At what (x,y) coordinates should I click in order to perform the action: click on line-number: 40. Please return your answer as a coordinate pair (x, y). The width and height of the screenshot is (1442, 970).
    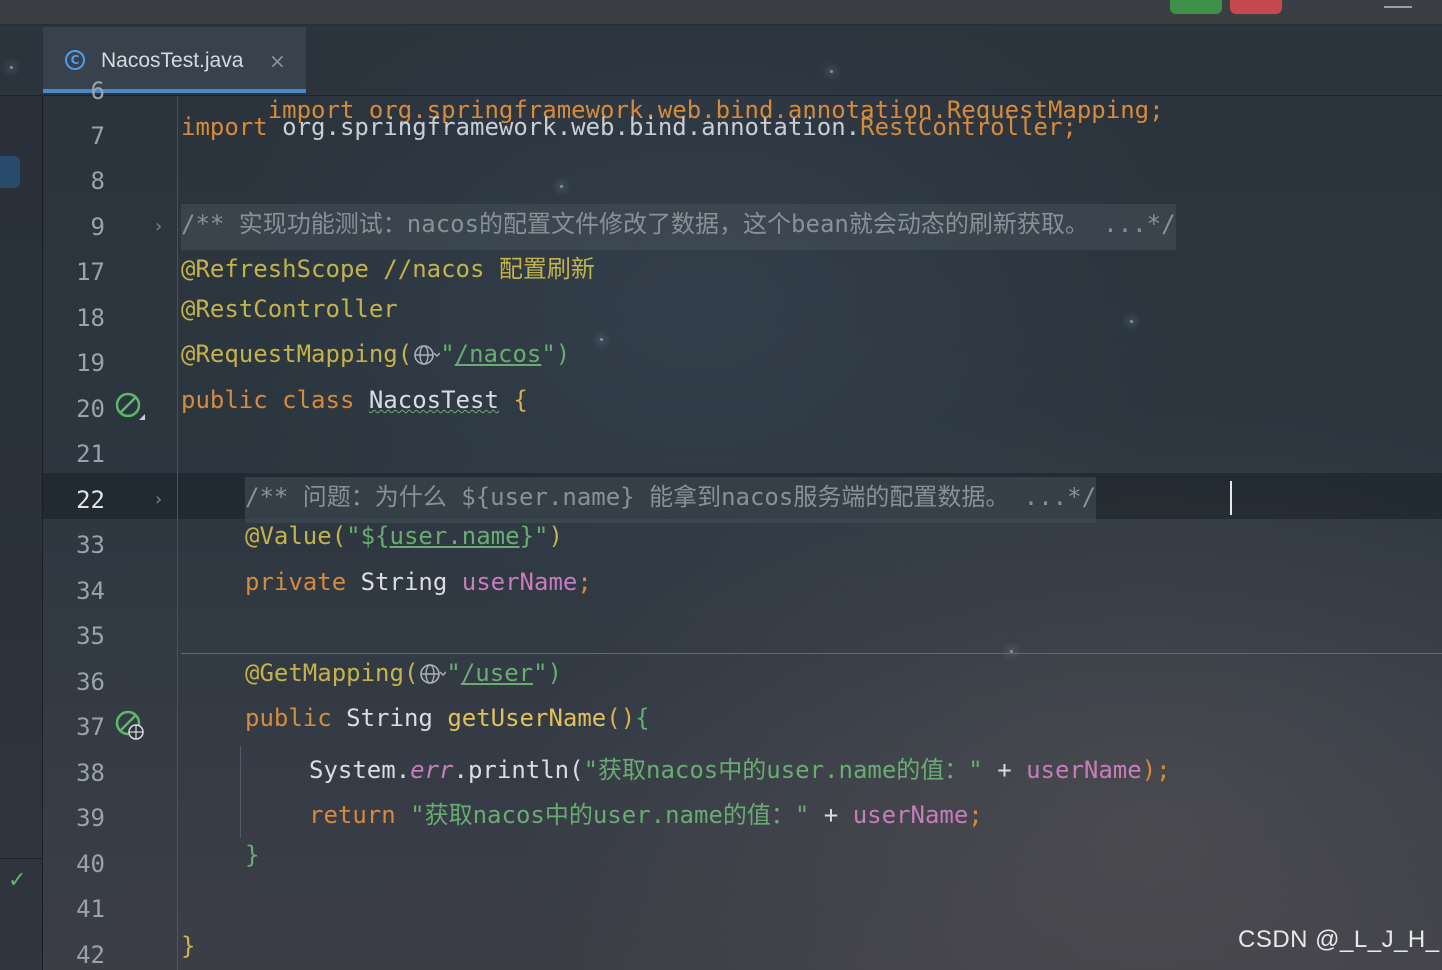
    Looking at the image, I should click on (90, 864).